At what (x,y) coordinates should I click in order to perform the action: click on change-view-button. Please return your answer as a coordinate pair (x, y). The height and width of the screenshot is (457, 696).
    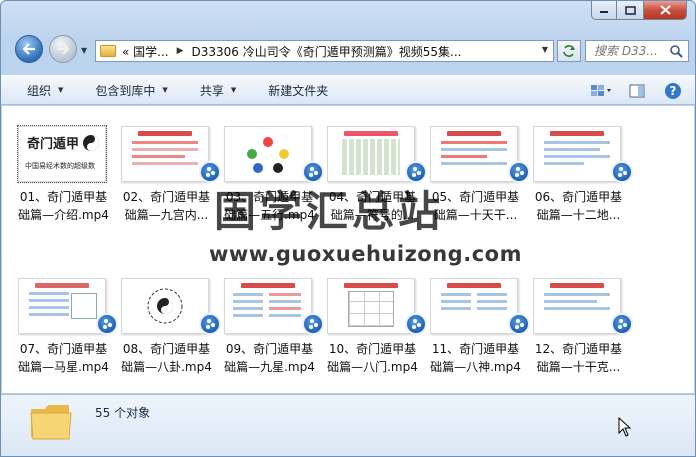
    Looking at the image, I should click on (601, 91).